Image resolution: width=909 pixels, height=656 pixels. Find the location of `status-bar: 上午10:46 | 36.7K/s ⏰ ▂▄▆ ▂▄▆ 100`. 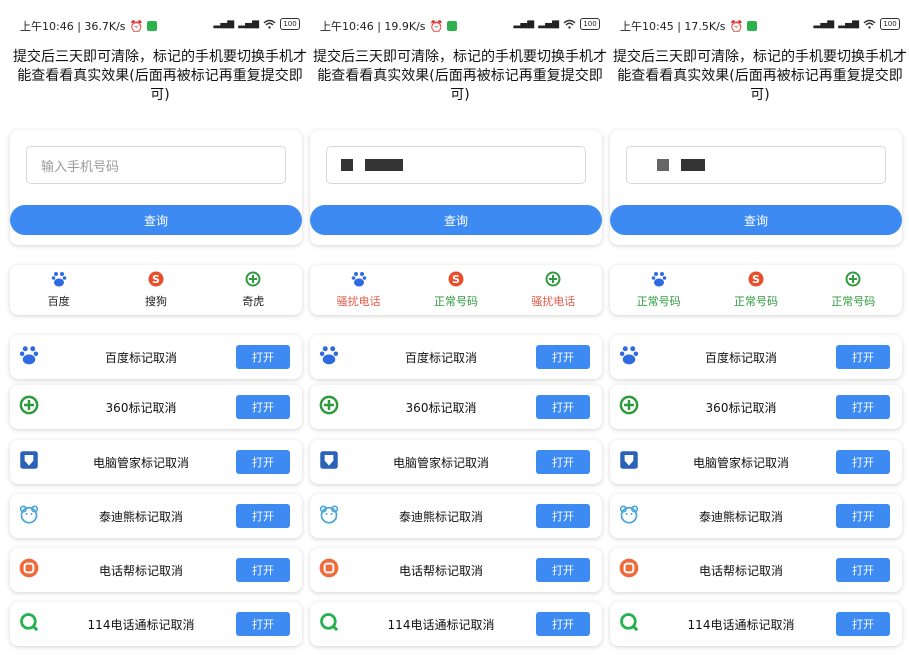

status-bar: 上午10:46 | 36.7K/s ⏰ ▂▄▆ ▂▄▆ 100 is located at coordinates (160, 27).